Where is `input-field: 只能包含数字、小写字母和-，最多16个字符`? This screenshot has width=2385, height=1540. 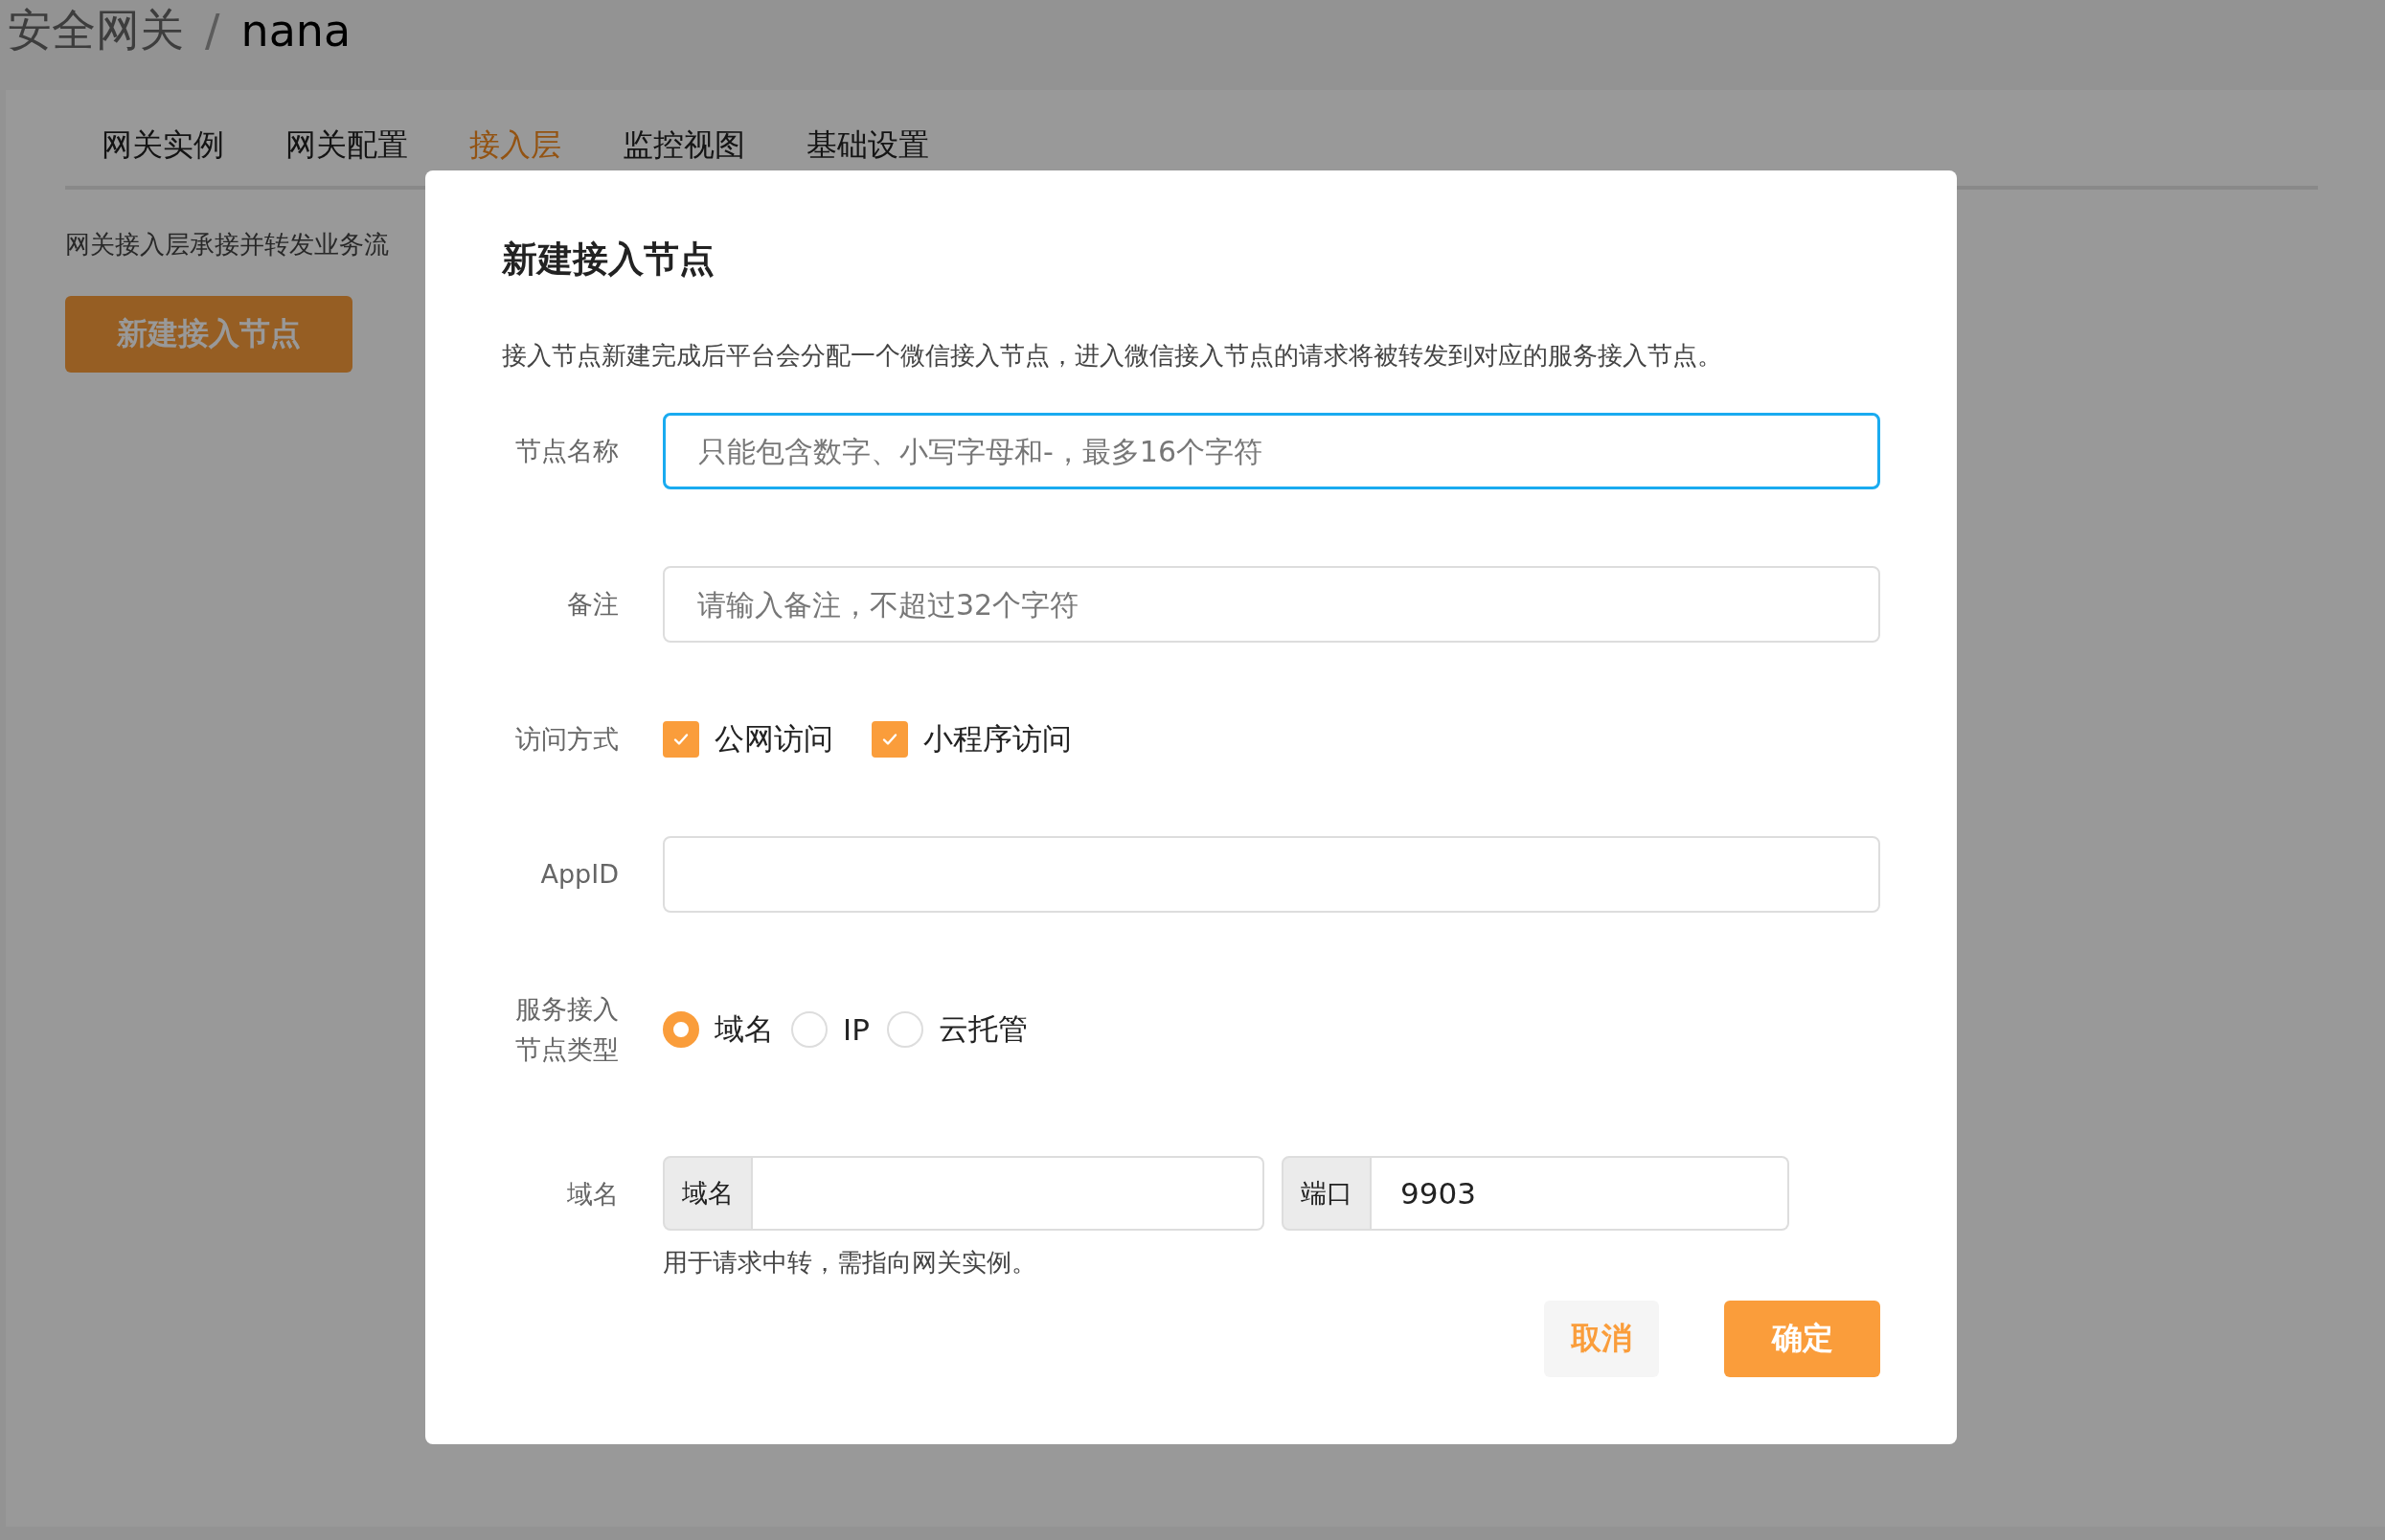
input-field: 只能包含数字、小写字母和-，最多16个字符 is located at coordinates (1271, 451).